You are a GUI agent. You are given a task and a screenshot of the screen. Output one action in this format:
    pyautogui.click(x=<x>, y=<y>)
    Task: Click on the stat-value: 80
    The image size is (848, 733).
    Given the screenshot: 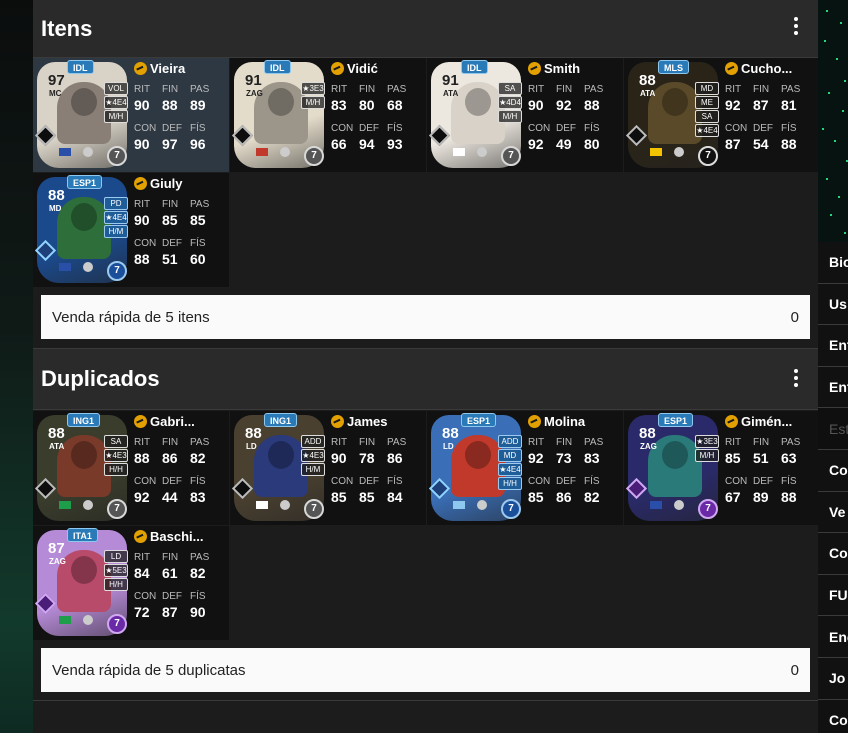 What is the action you would take?
    pyautogui.click(x=367, y=105)
    